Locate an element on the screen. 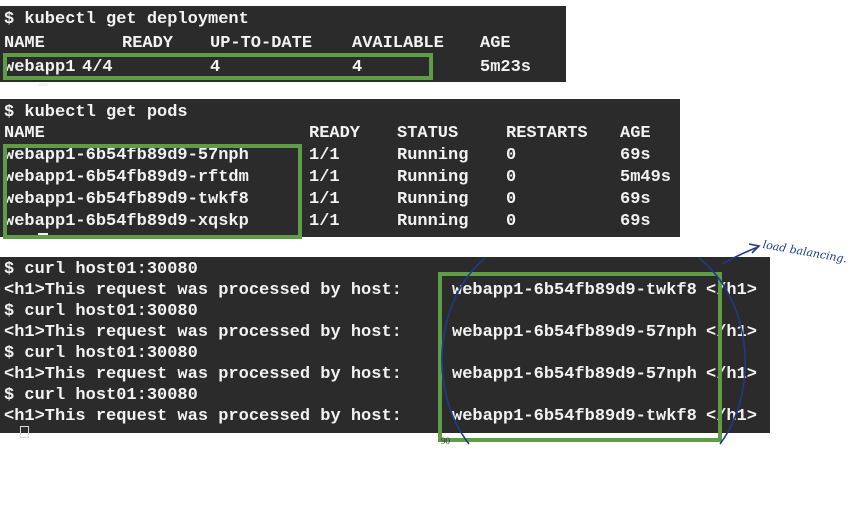  deployment-command: $ kubectl get deployment is located at coordinates (126, 19).